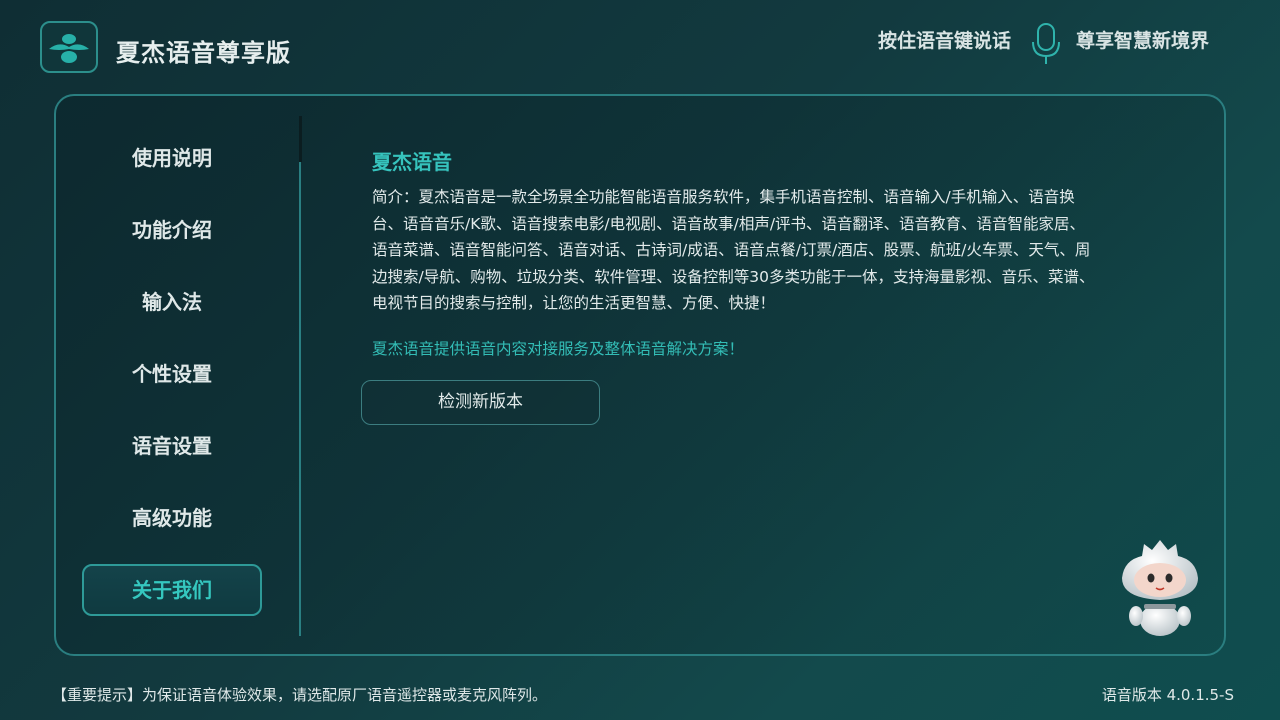 This screenshot has height=720, width=1280. I want to click on sidebar-item-voice-settings: 语音设置, so click(172, 446).